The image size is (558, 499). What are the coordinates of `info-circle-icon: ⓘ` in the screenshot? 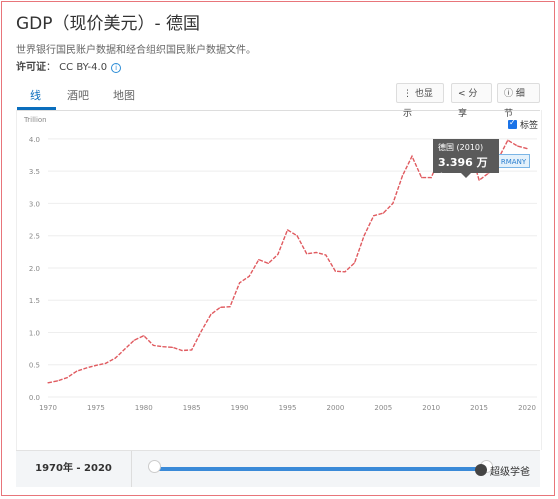 It's located at (509, 94).